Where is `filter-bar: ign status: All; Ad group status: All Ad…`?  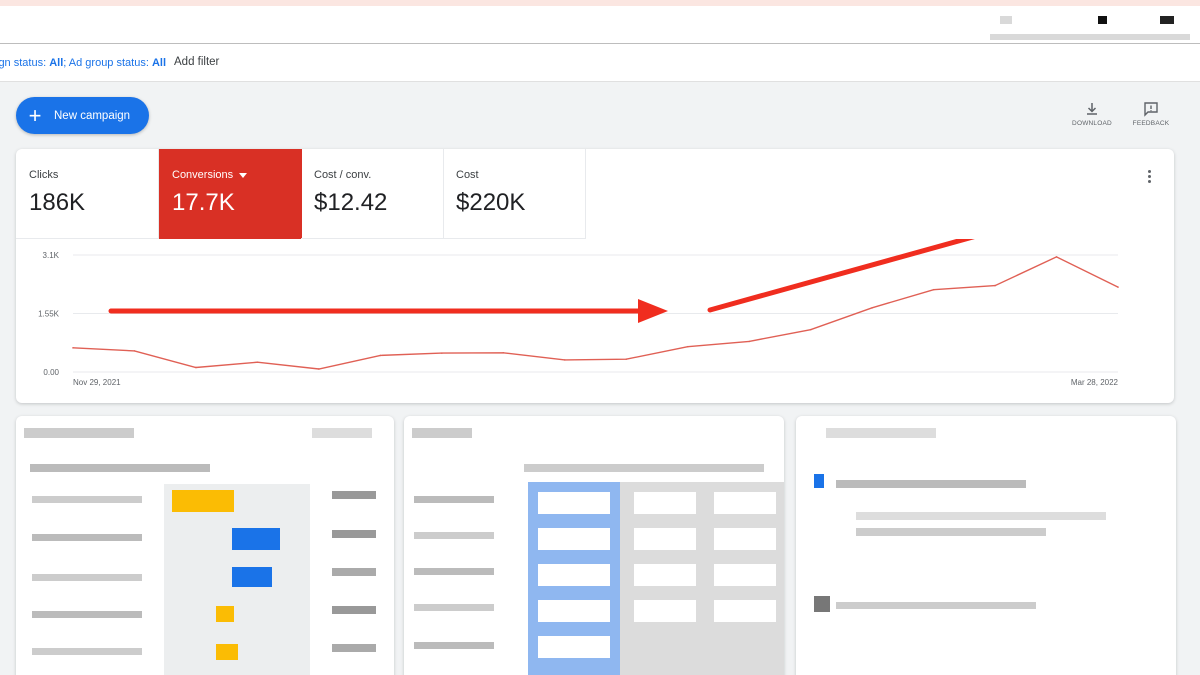 filter-bar: ign status: All; Ad group status: All Ad… is located at coordinates (600, 63).